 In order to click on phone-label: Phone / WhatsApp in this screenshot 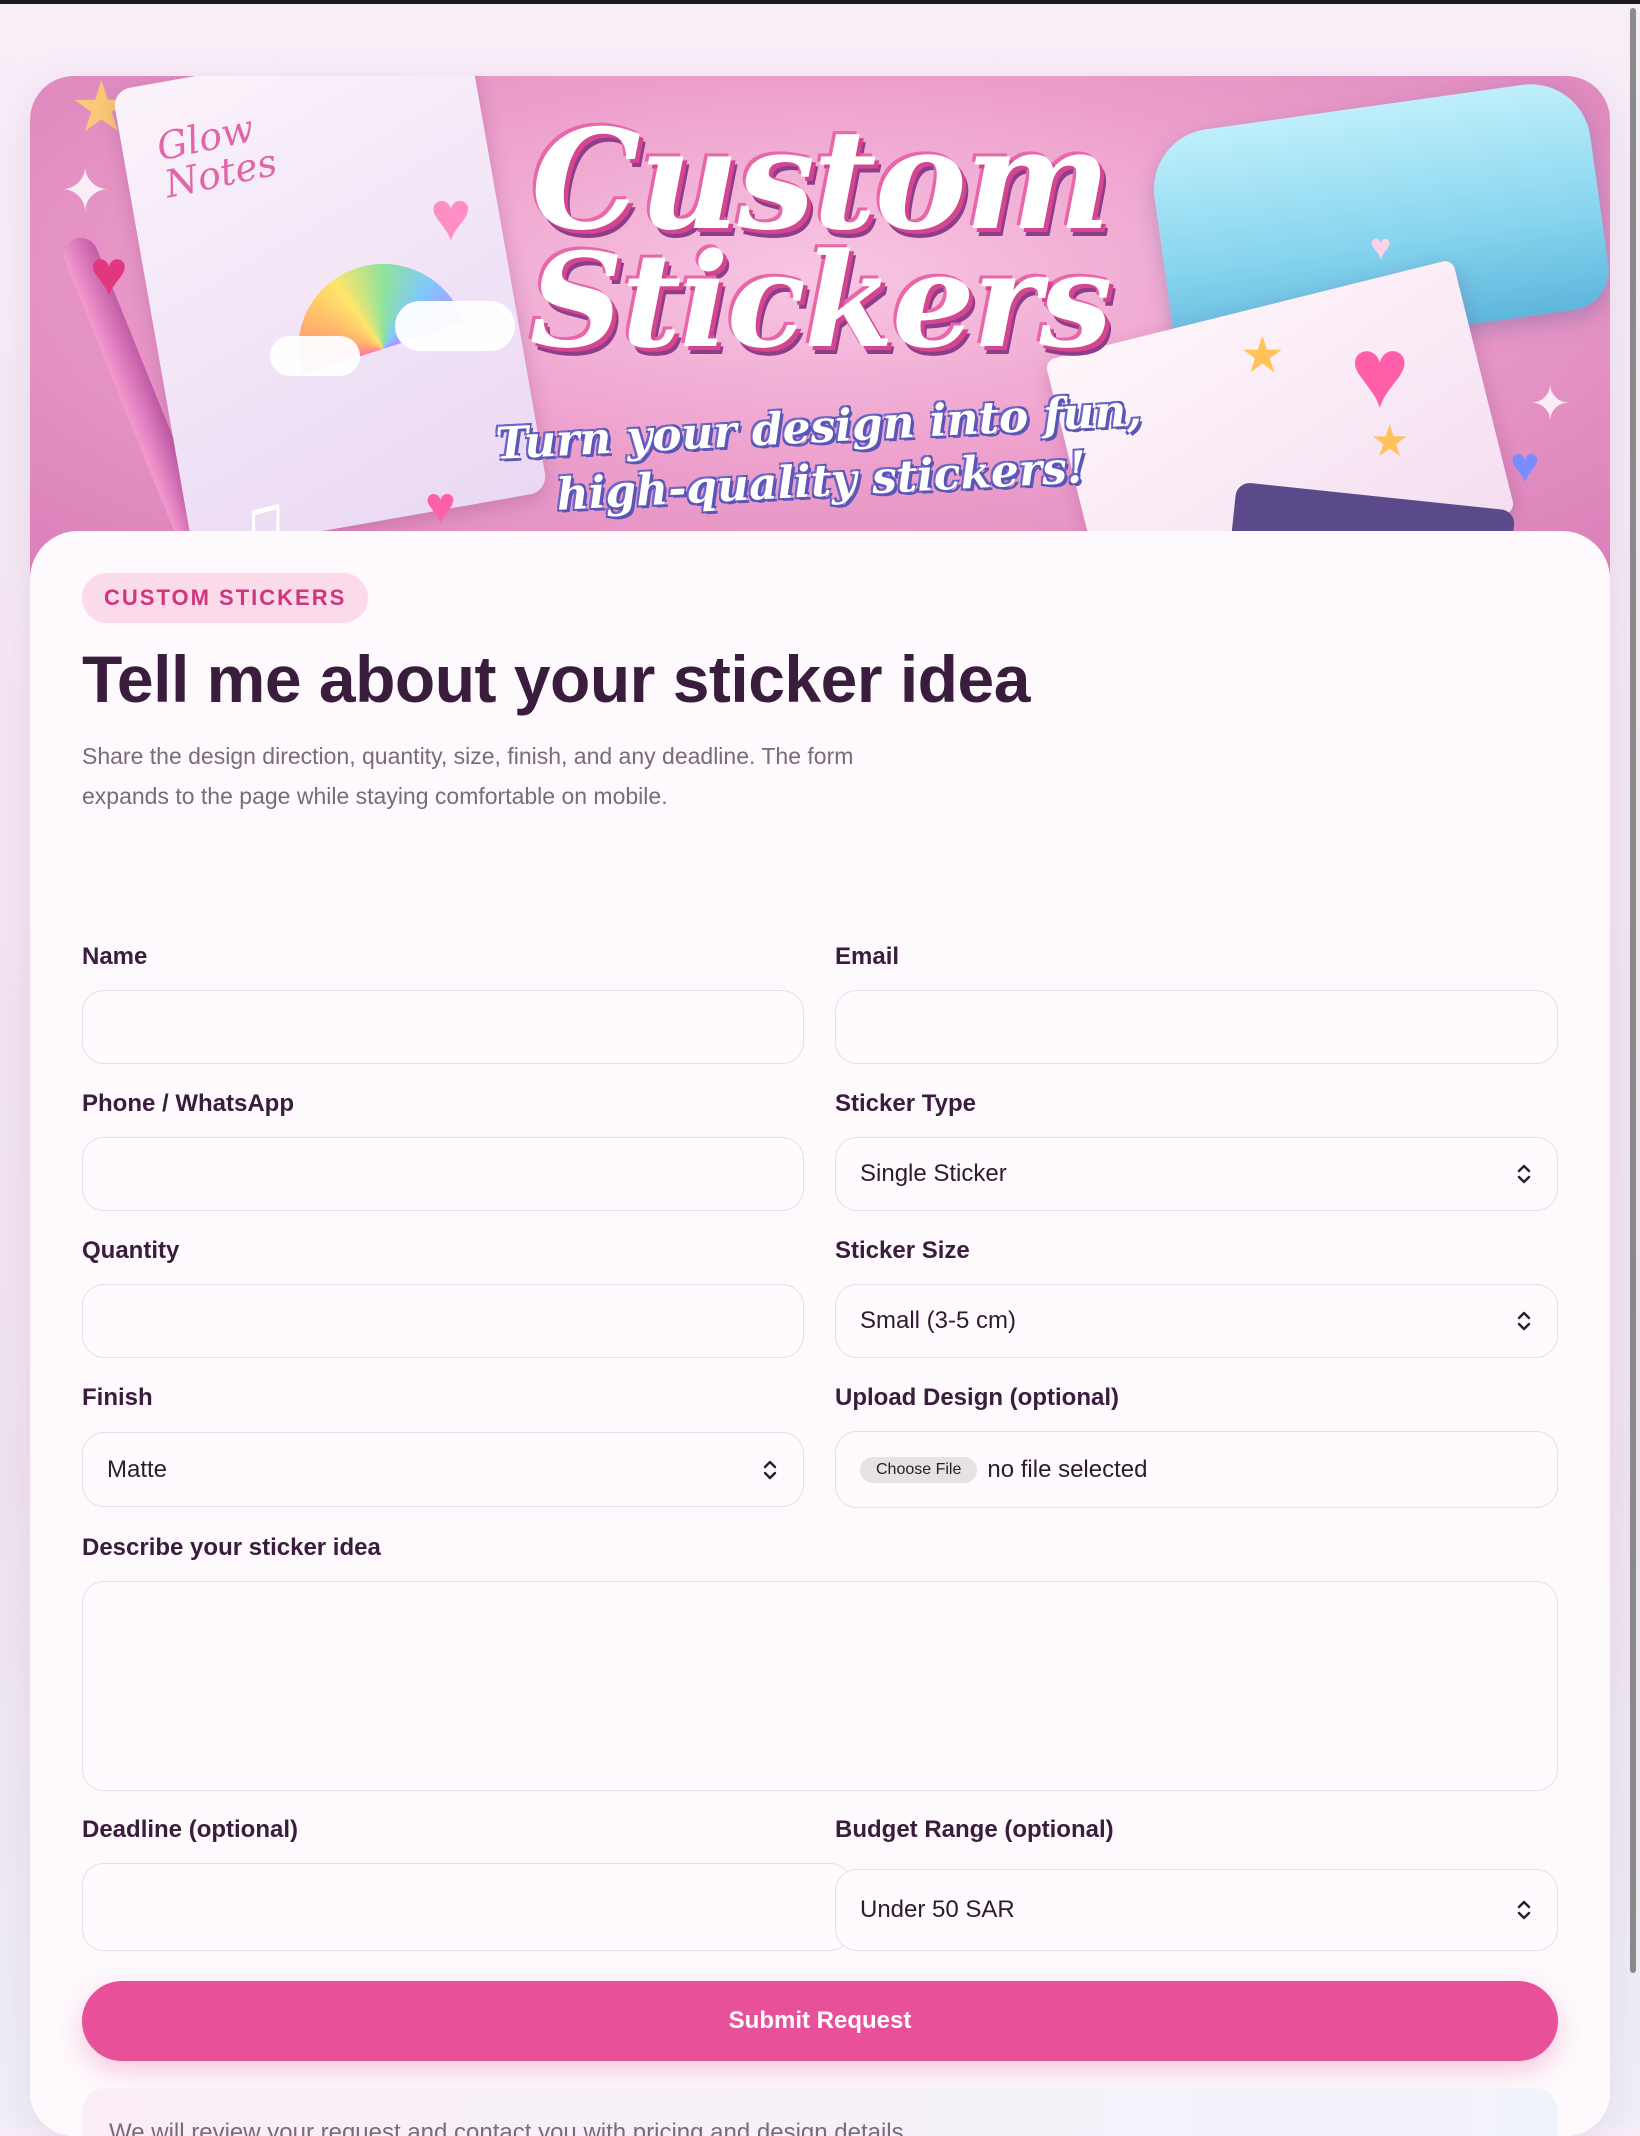, I will do `click(188, 1103)`.